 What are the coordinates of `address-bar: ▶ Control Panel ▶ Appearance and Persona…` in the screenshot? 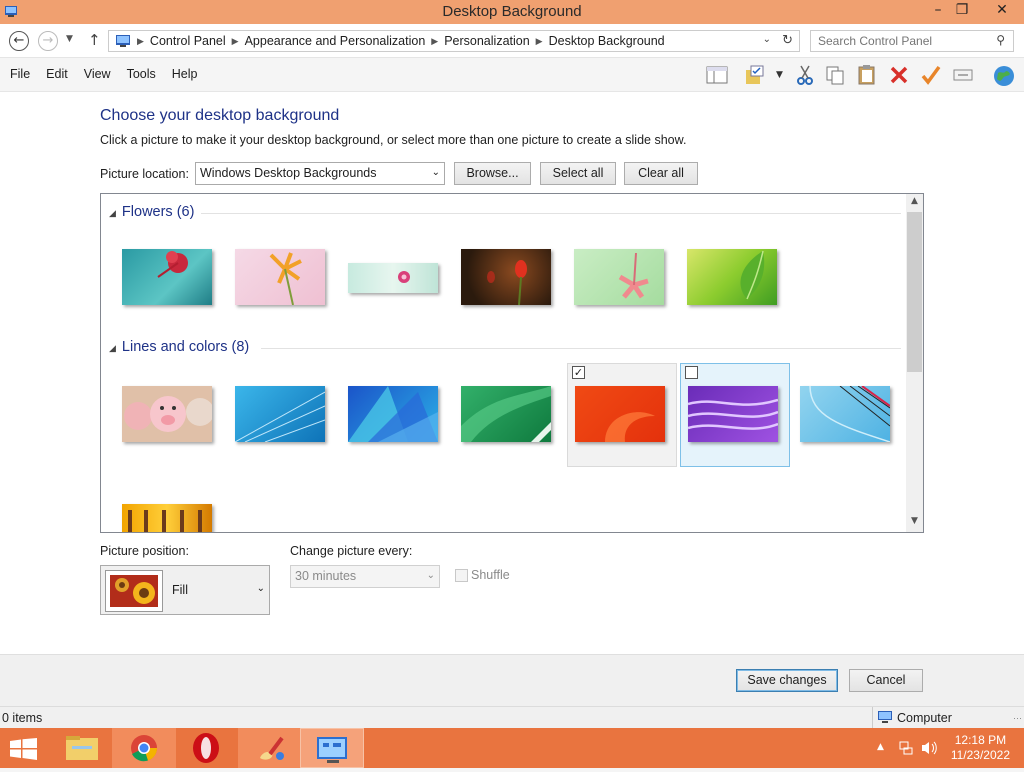 It's located at (454, 41).